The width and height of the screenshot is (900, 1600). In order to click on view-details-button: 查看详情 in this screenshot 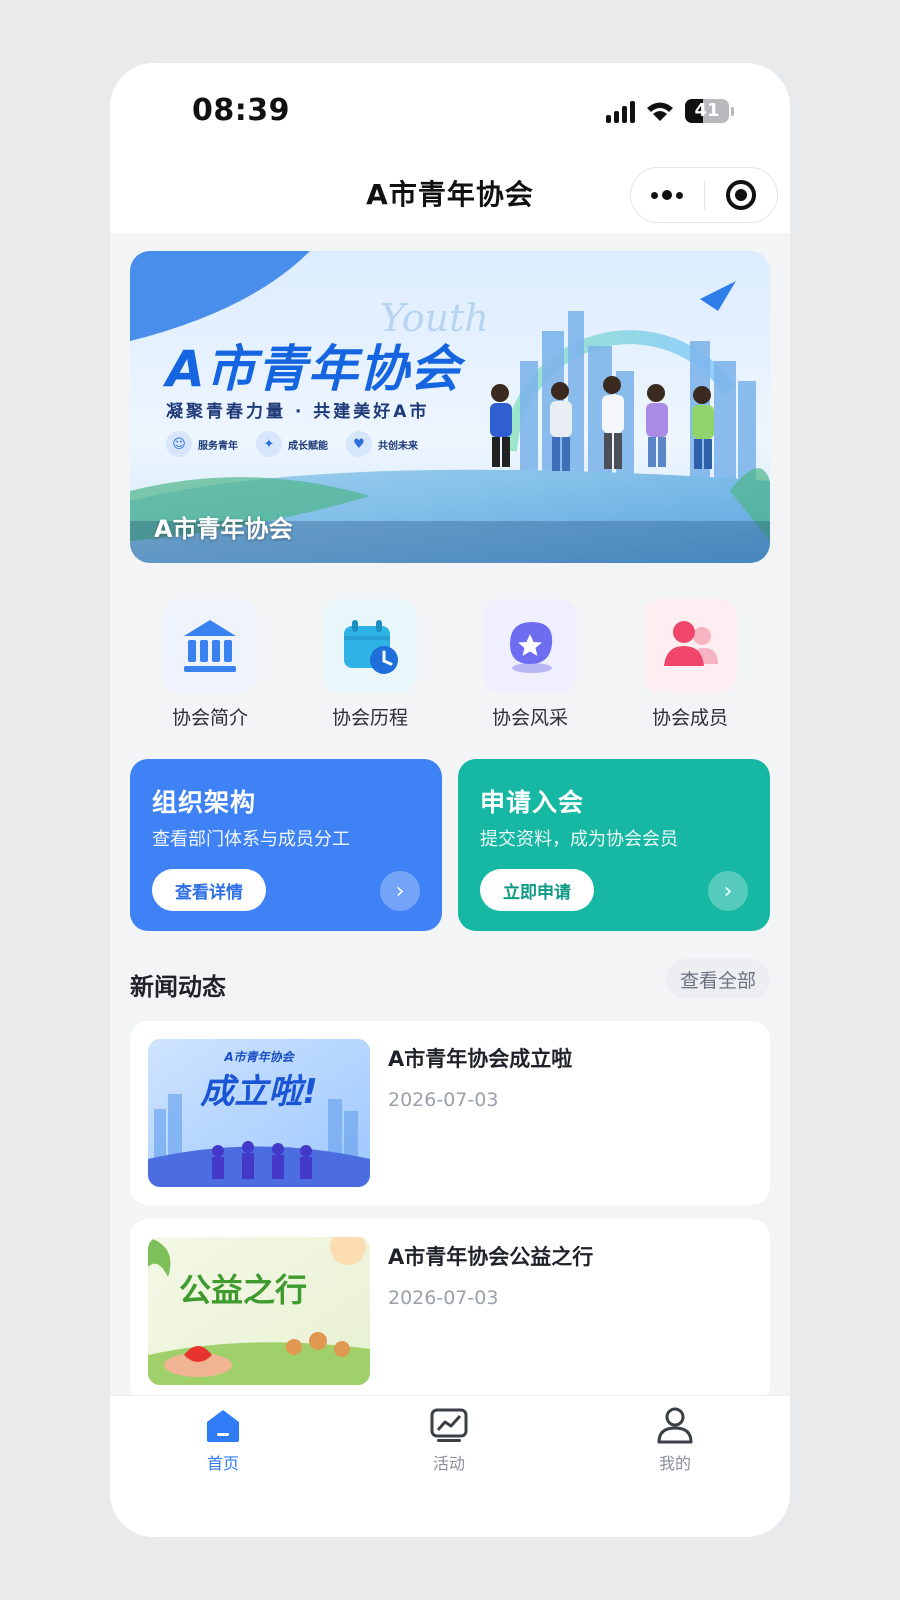, I will do `click(209, 890)`.